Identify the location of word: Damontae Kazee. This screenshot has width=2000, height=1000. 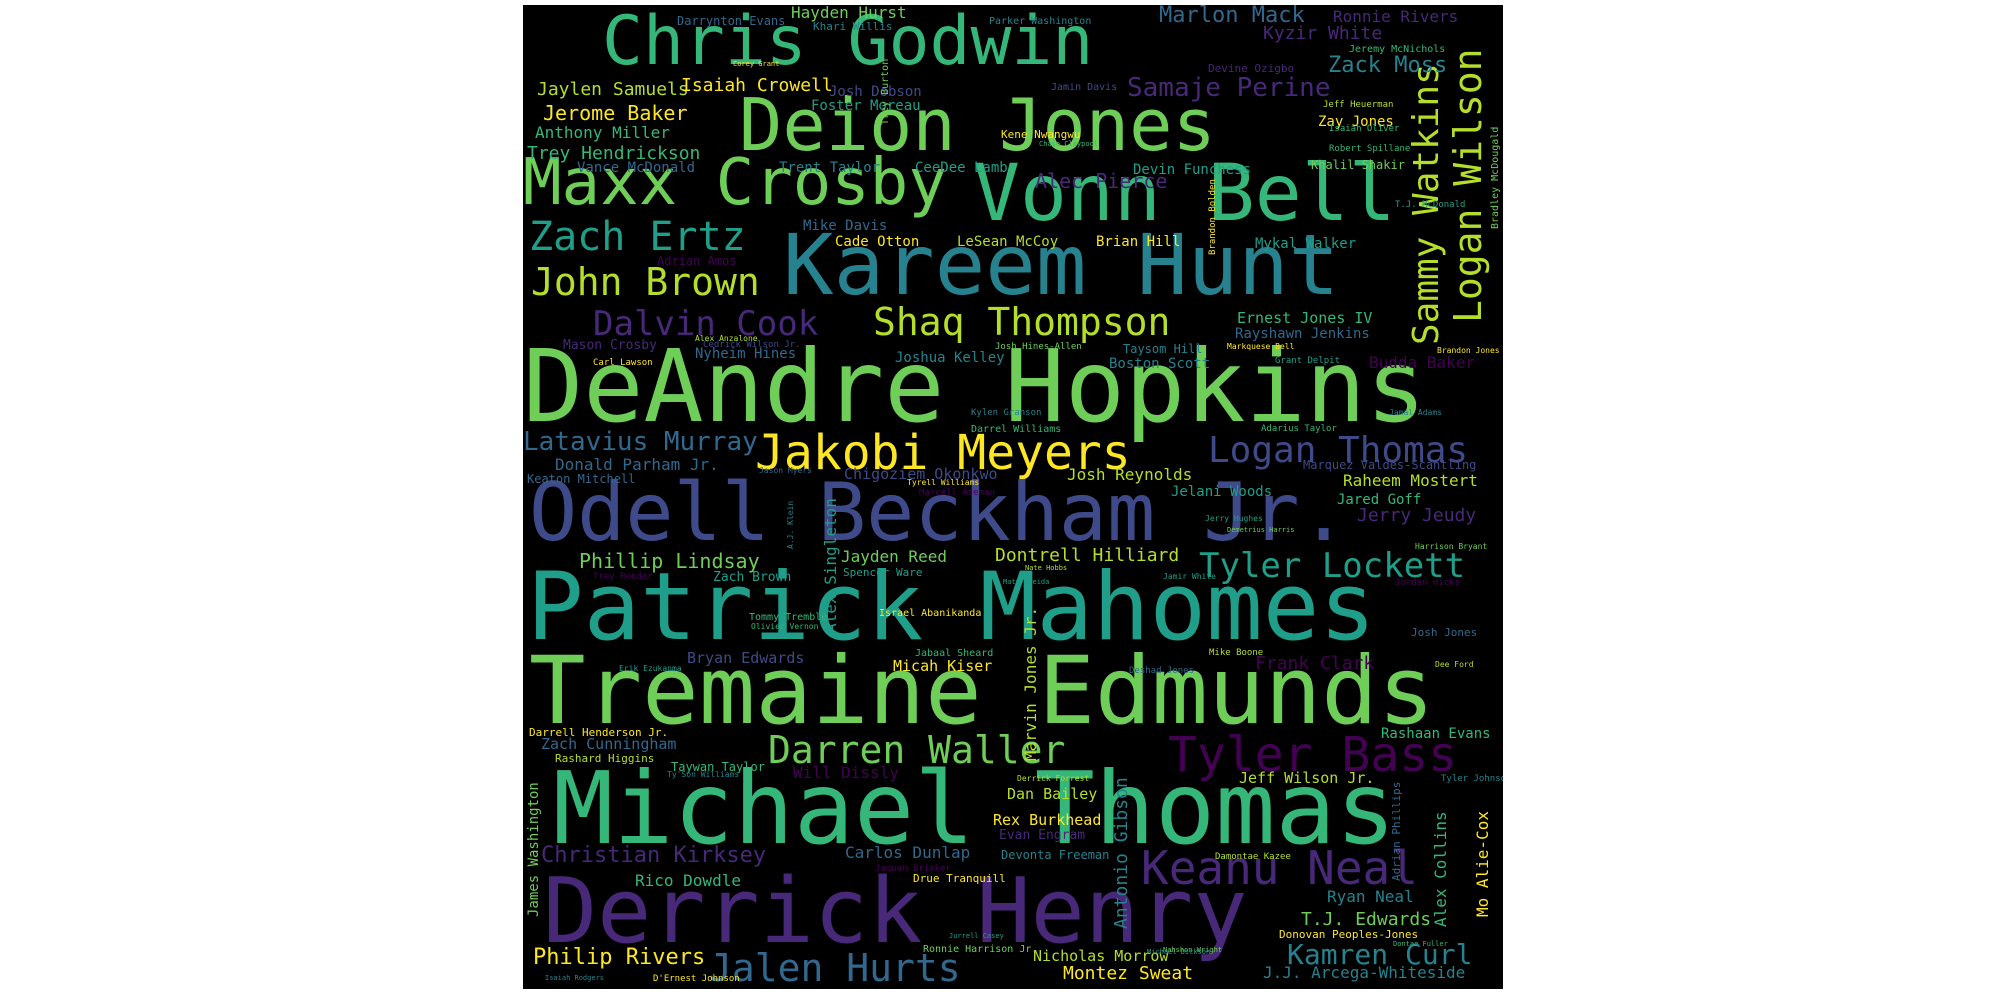
(1253, 857).